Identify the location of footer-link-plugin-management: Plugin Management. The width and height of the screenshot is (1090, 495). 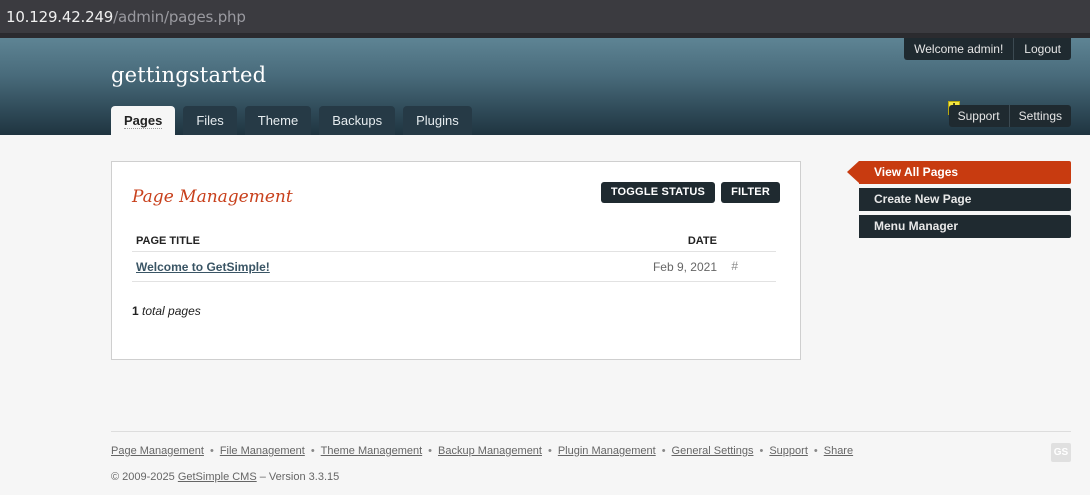
(607, 451).